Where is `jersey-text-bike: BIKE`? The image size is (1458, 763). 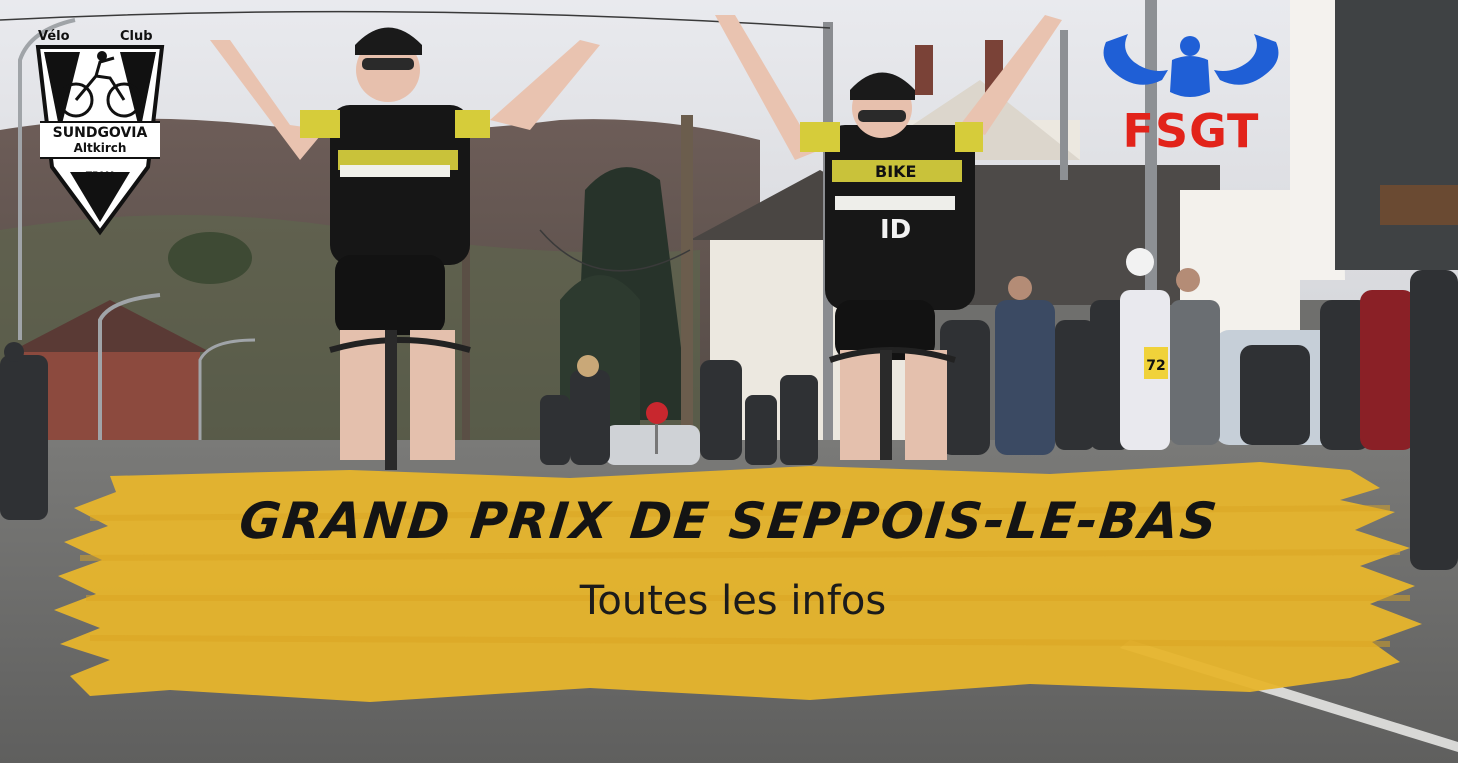
jersey-text-bike: BIKE is located at coordinates (895, 171).